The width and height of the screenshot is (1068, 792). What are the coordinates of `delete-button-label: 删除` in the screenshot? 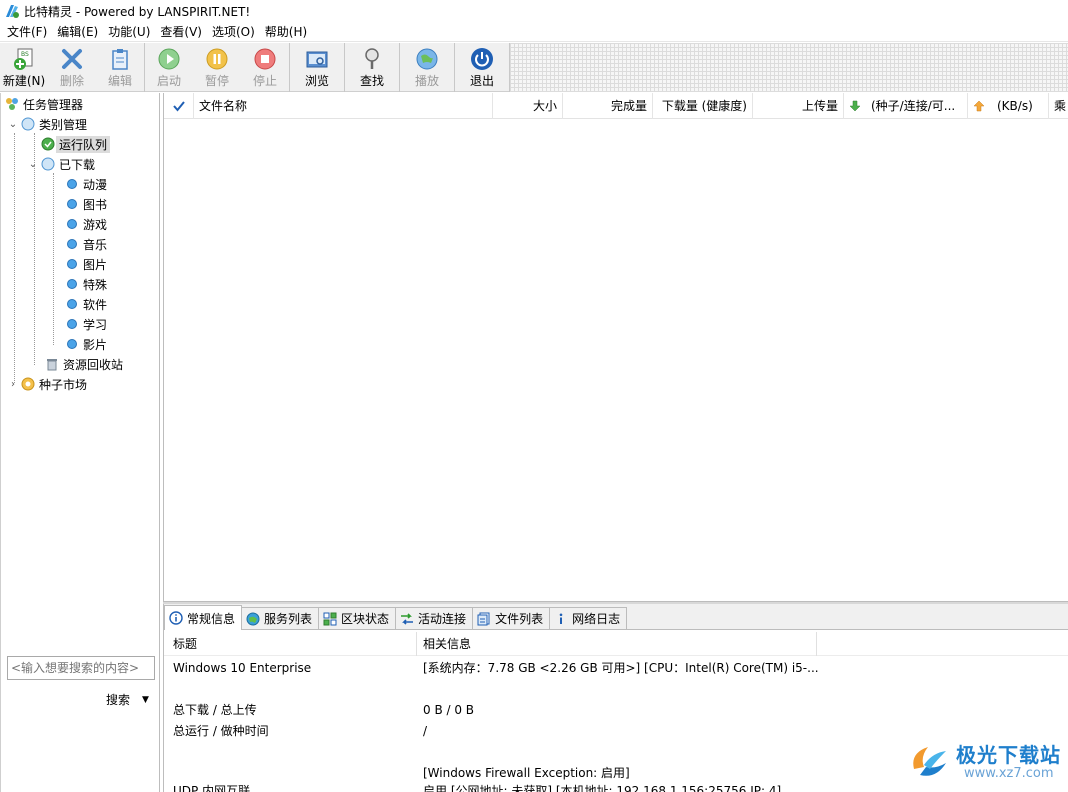 It's located at (71, 81).